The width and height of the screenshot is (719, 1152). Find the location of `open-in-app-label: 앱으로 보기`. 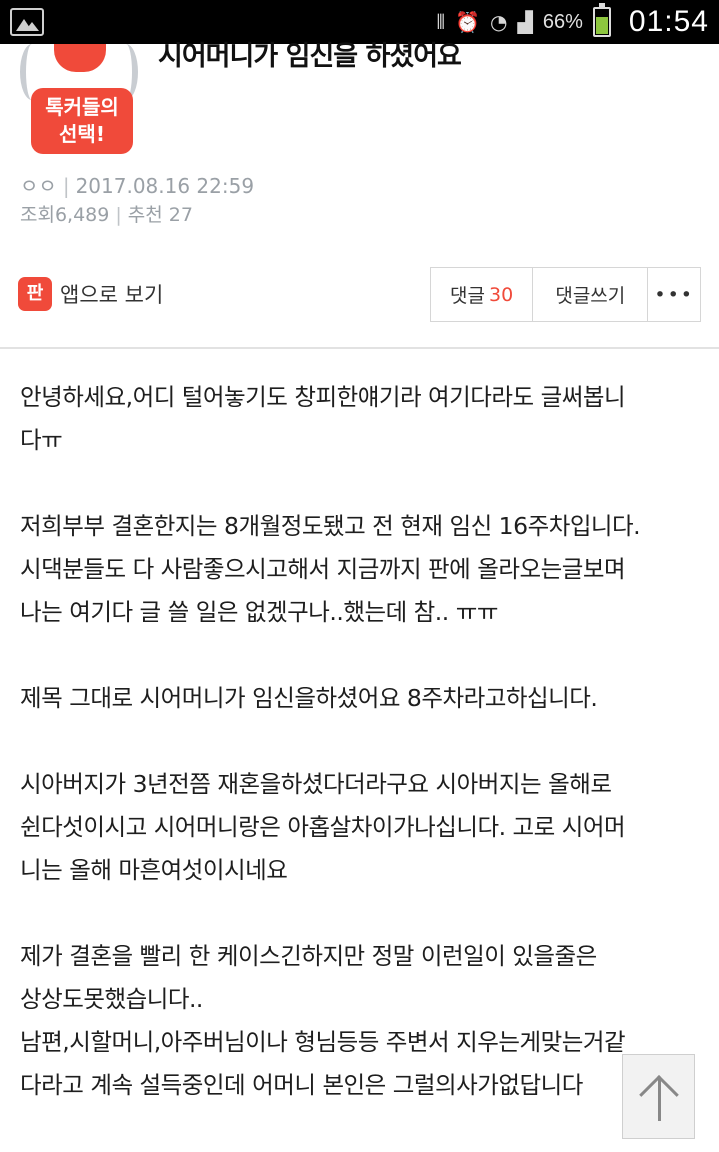

open-in-app-label: 앱으로 보기 is located at coordinates (112, 295).